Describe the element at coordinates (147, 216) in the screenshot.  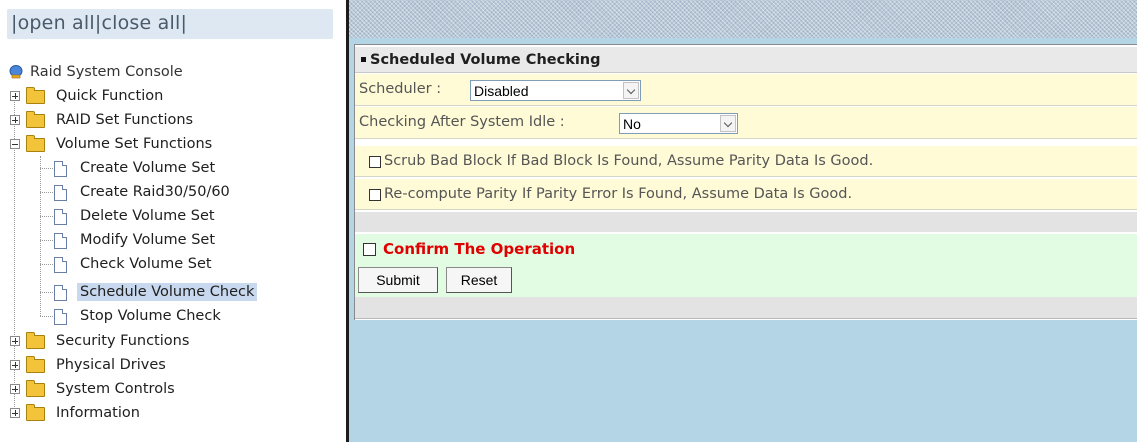
I see `tree-item-label: Delete Volume Set` at that location.